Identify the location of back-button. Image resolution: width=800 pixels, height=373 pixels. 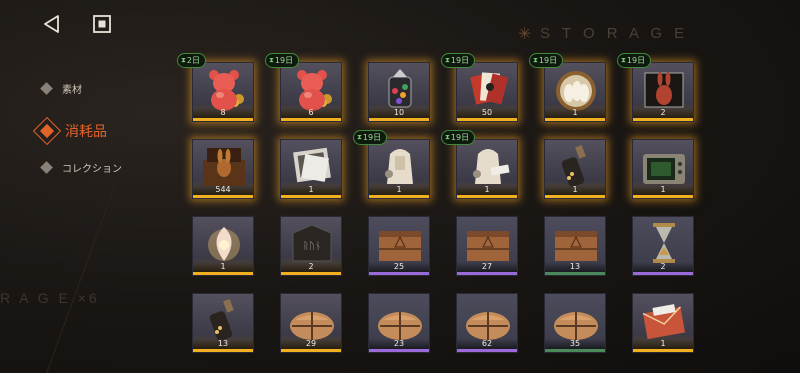
(52, 24).